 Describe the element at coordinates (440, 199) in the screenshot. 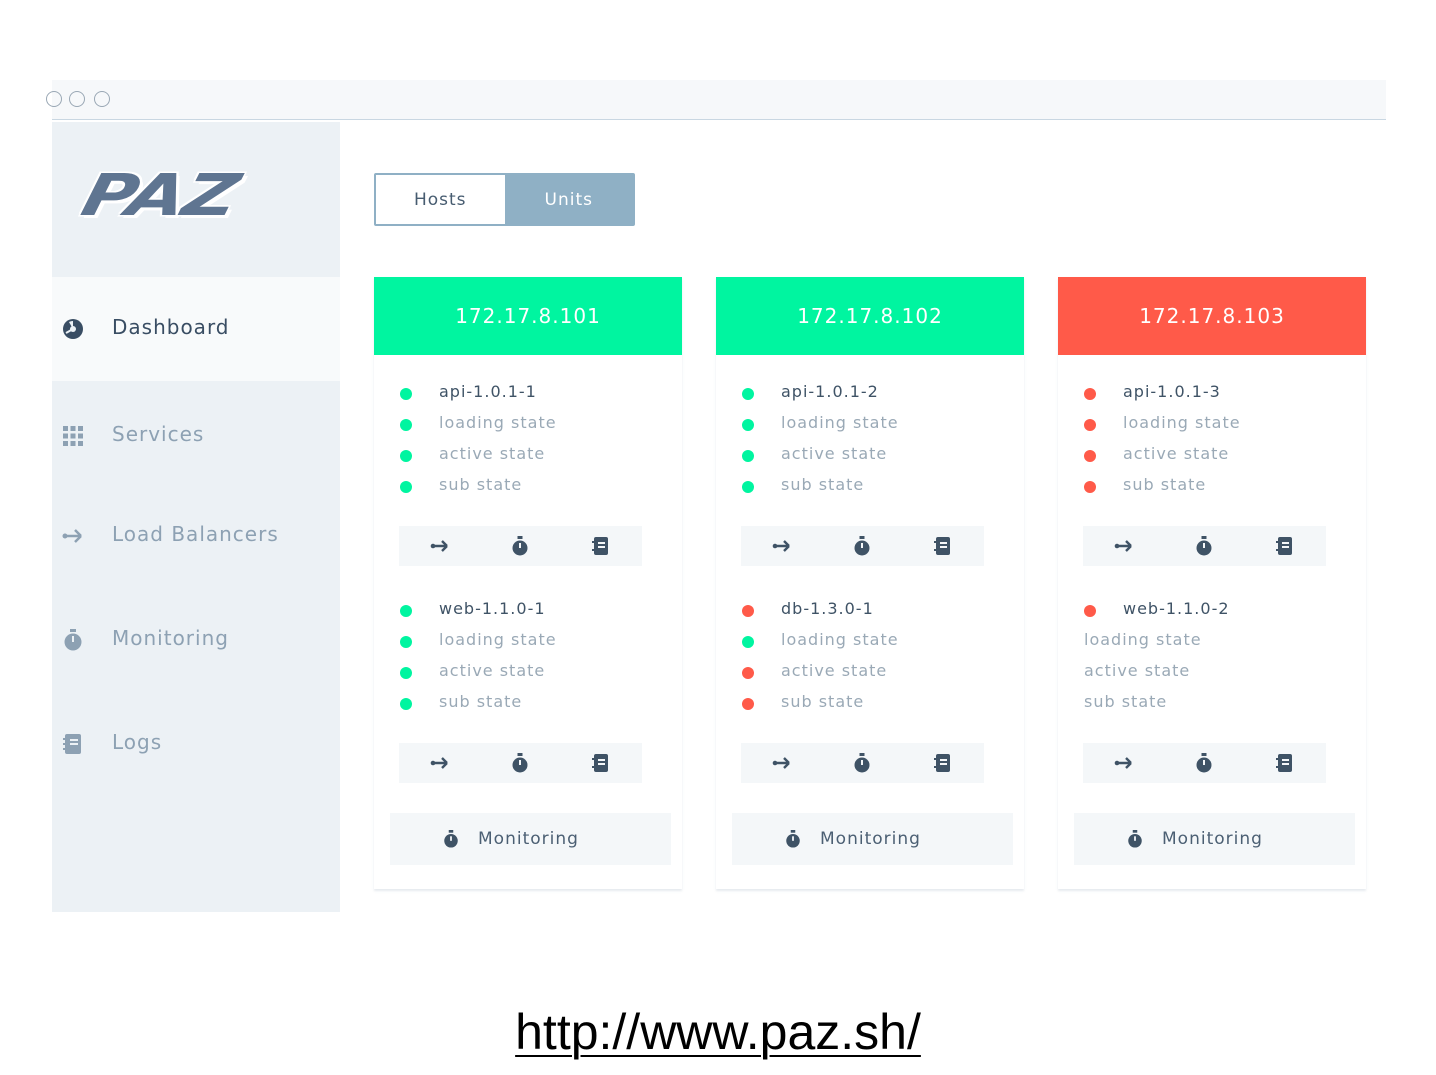

I see `hosts-tab: Hosts` at that location.